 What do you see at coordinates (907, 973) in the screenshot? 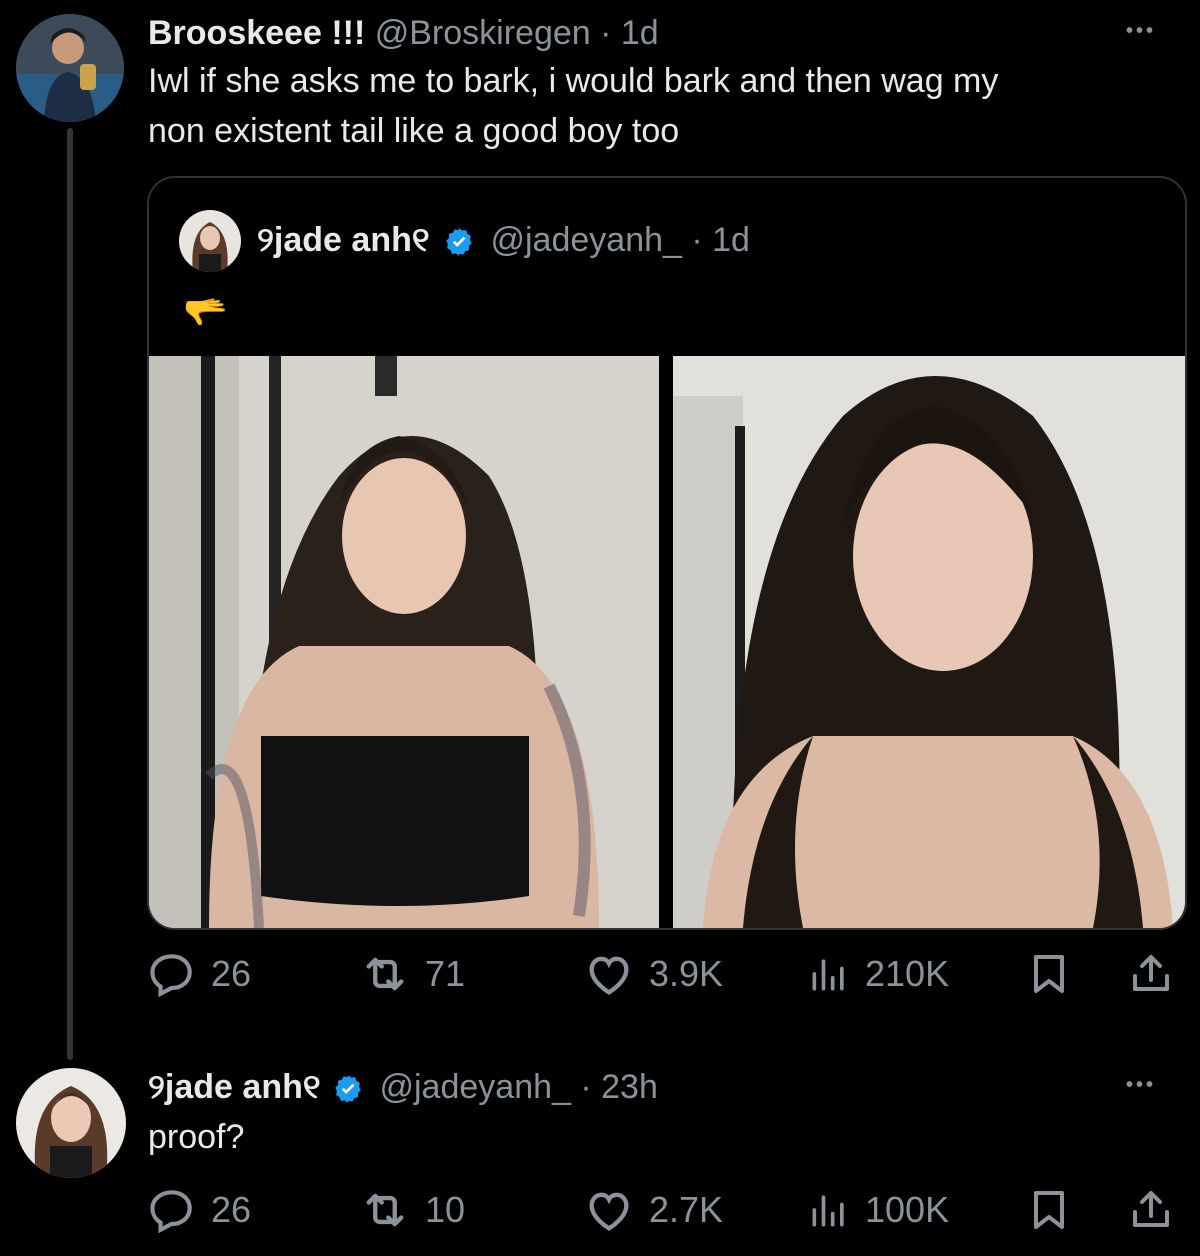
I see `views-count: 210K` at bounding box center [907, 973].